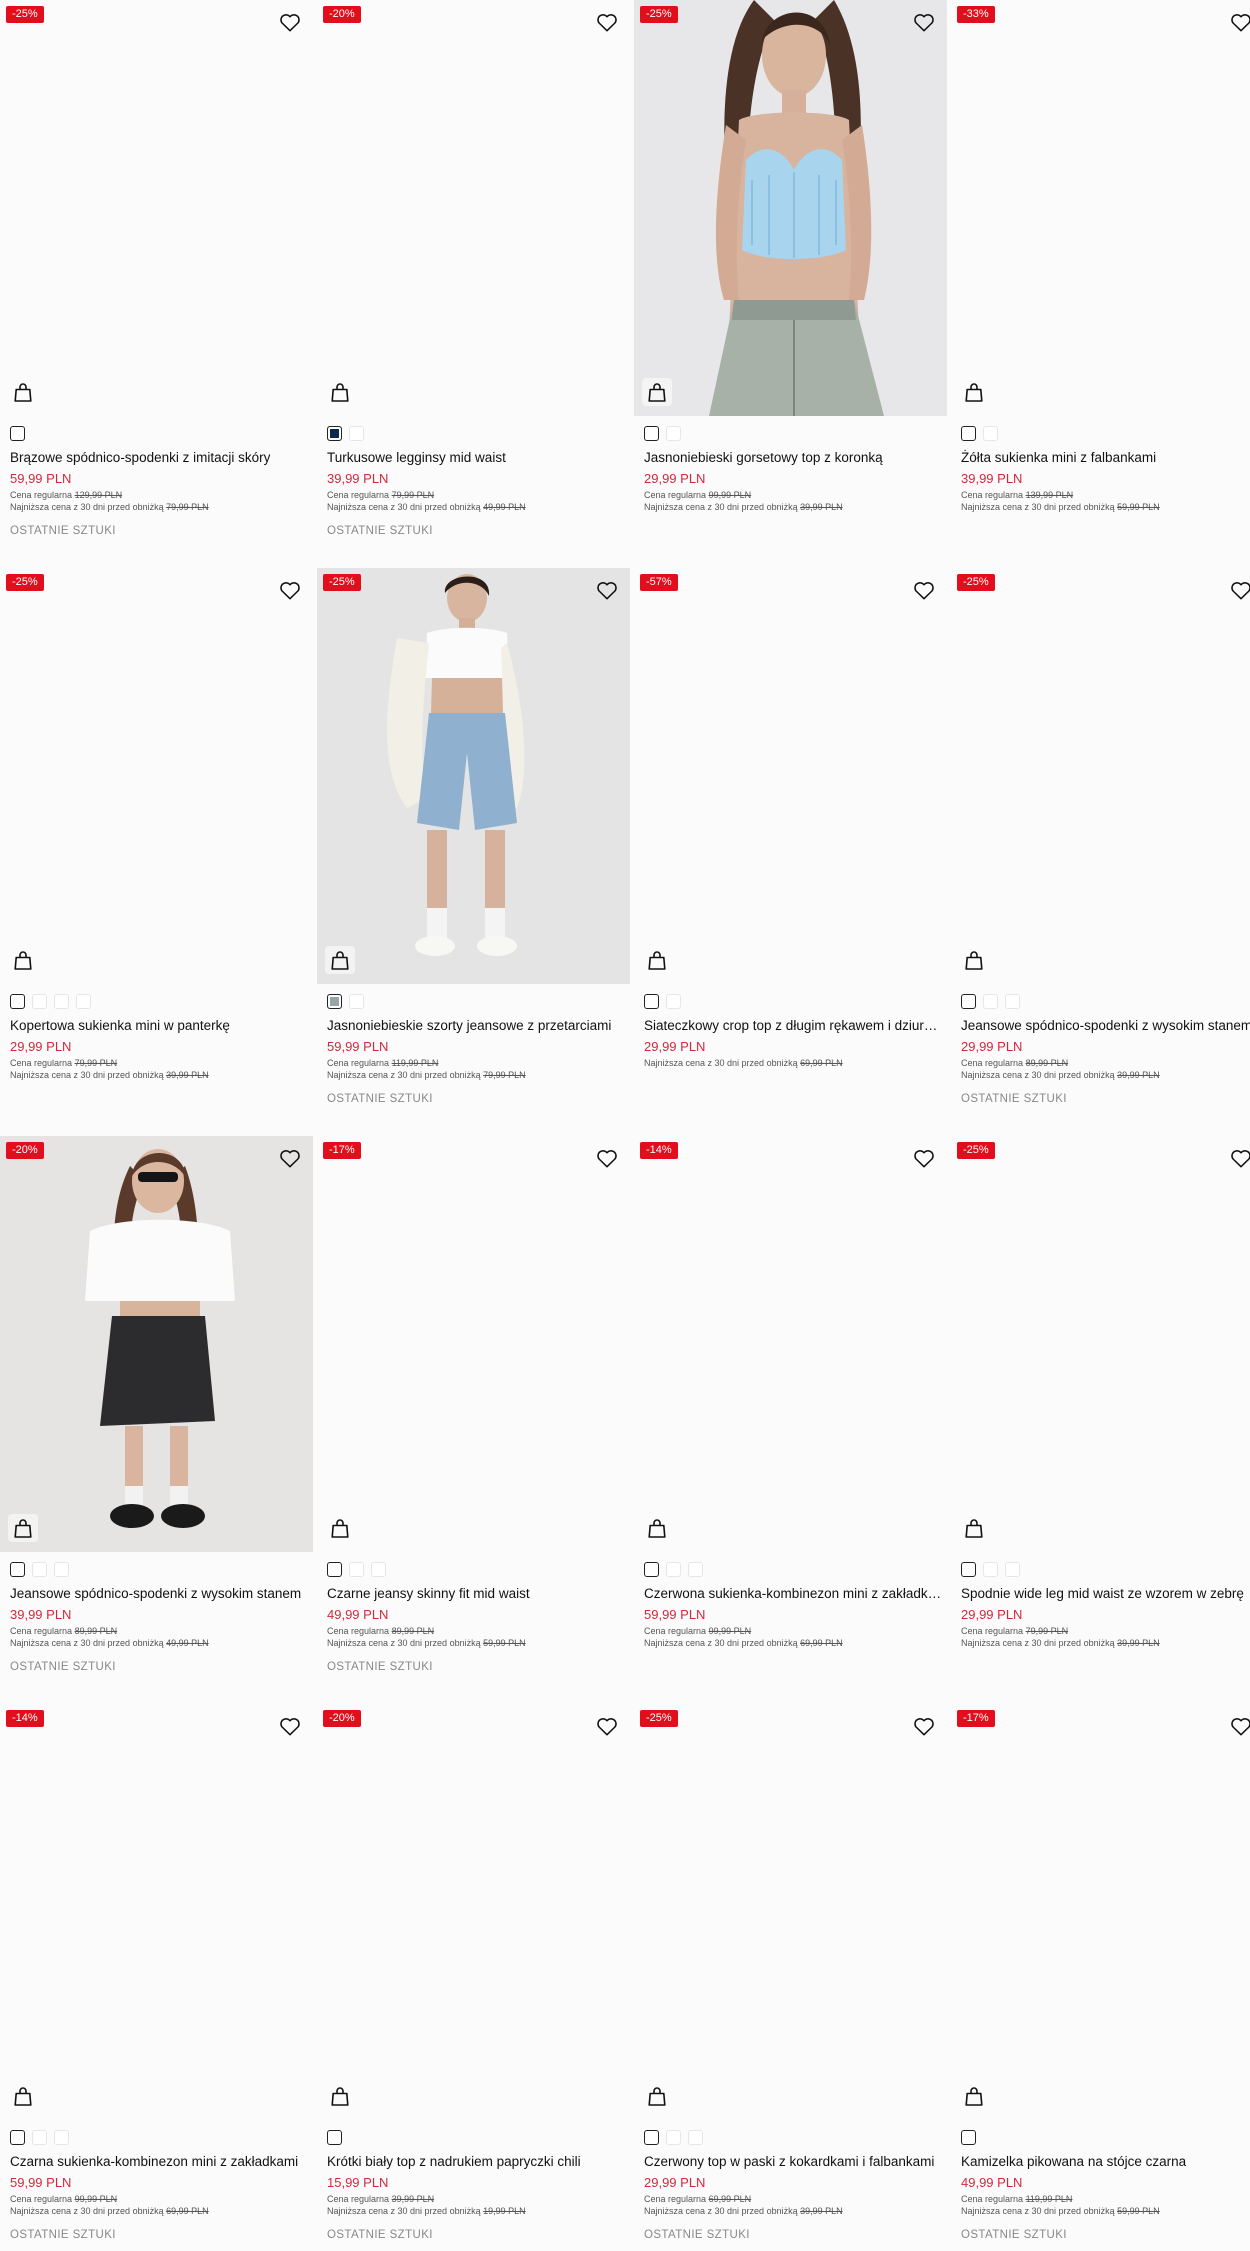 The width and height of the screenshot is (1250, 2251). What do you see at coordinates (159, 1025) in the screenshot?
I see `product-name: Kopertowa sukienka mini w panterkę` at bounding box center [159, 1025].